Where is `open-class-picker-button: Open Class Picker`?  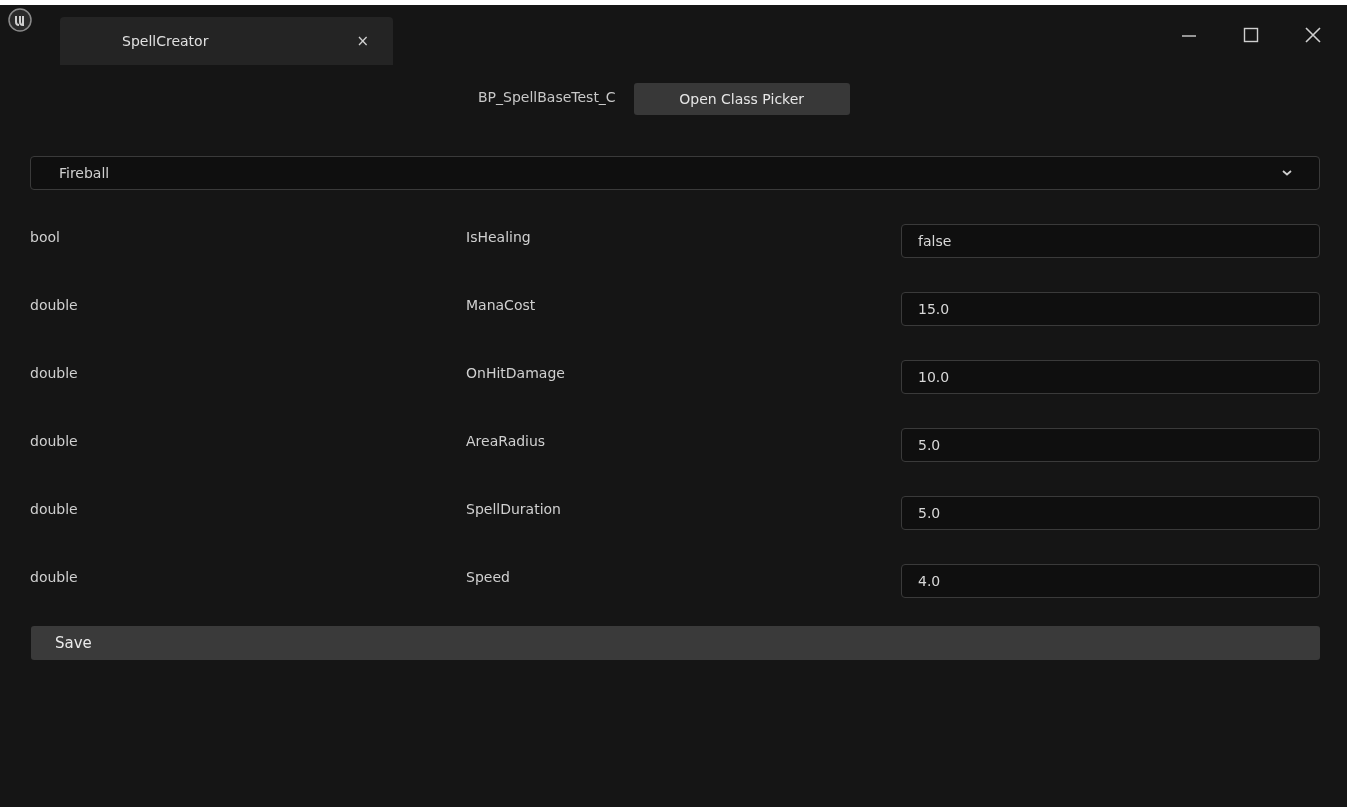 open-class-picker-button: Open Class Picker is located at coordinates (741, 99).